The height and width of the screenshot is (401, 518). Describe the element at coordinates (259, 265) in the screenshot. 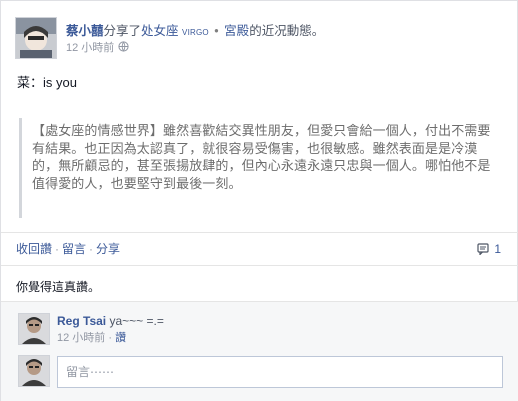

I see `likes-divider` at that location.